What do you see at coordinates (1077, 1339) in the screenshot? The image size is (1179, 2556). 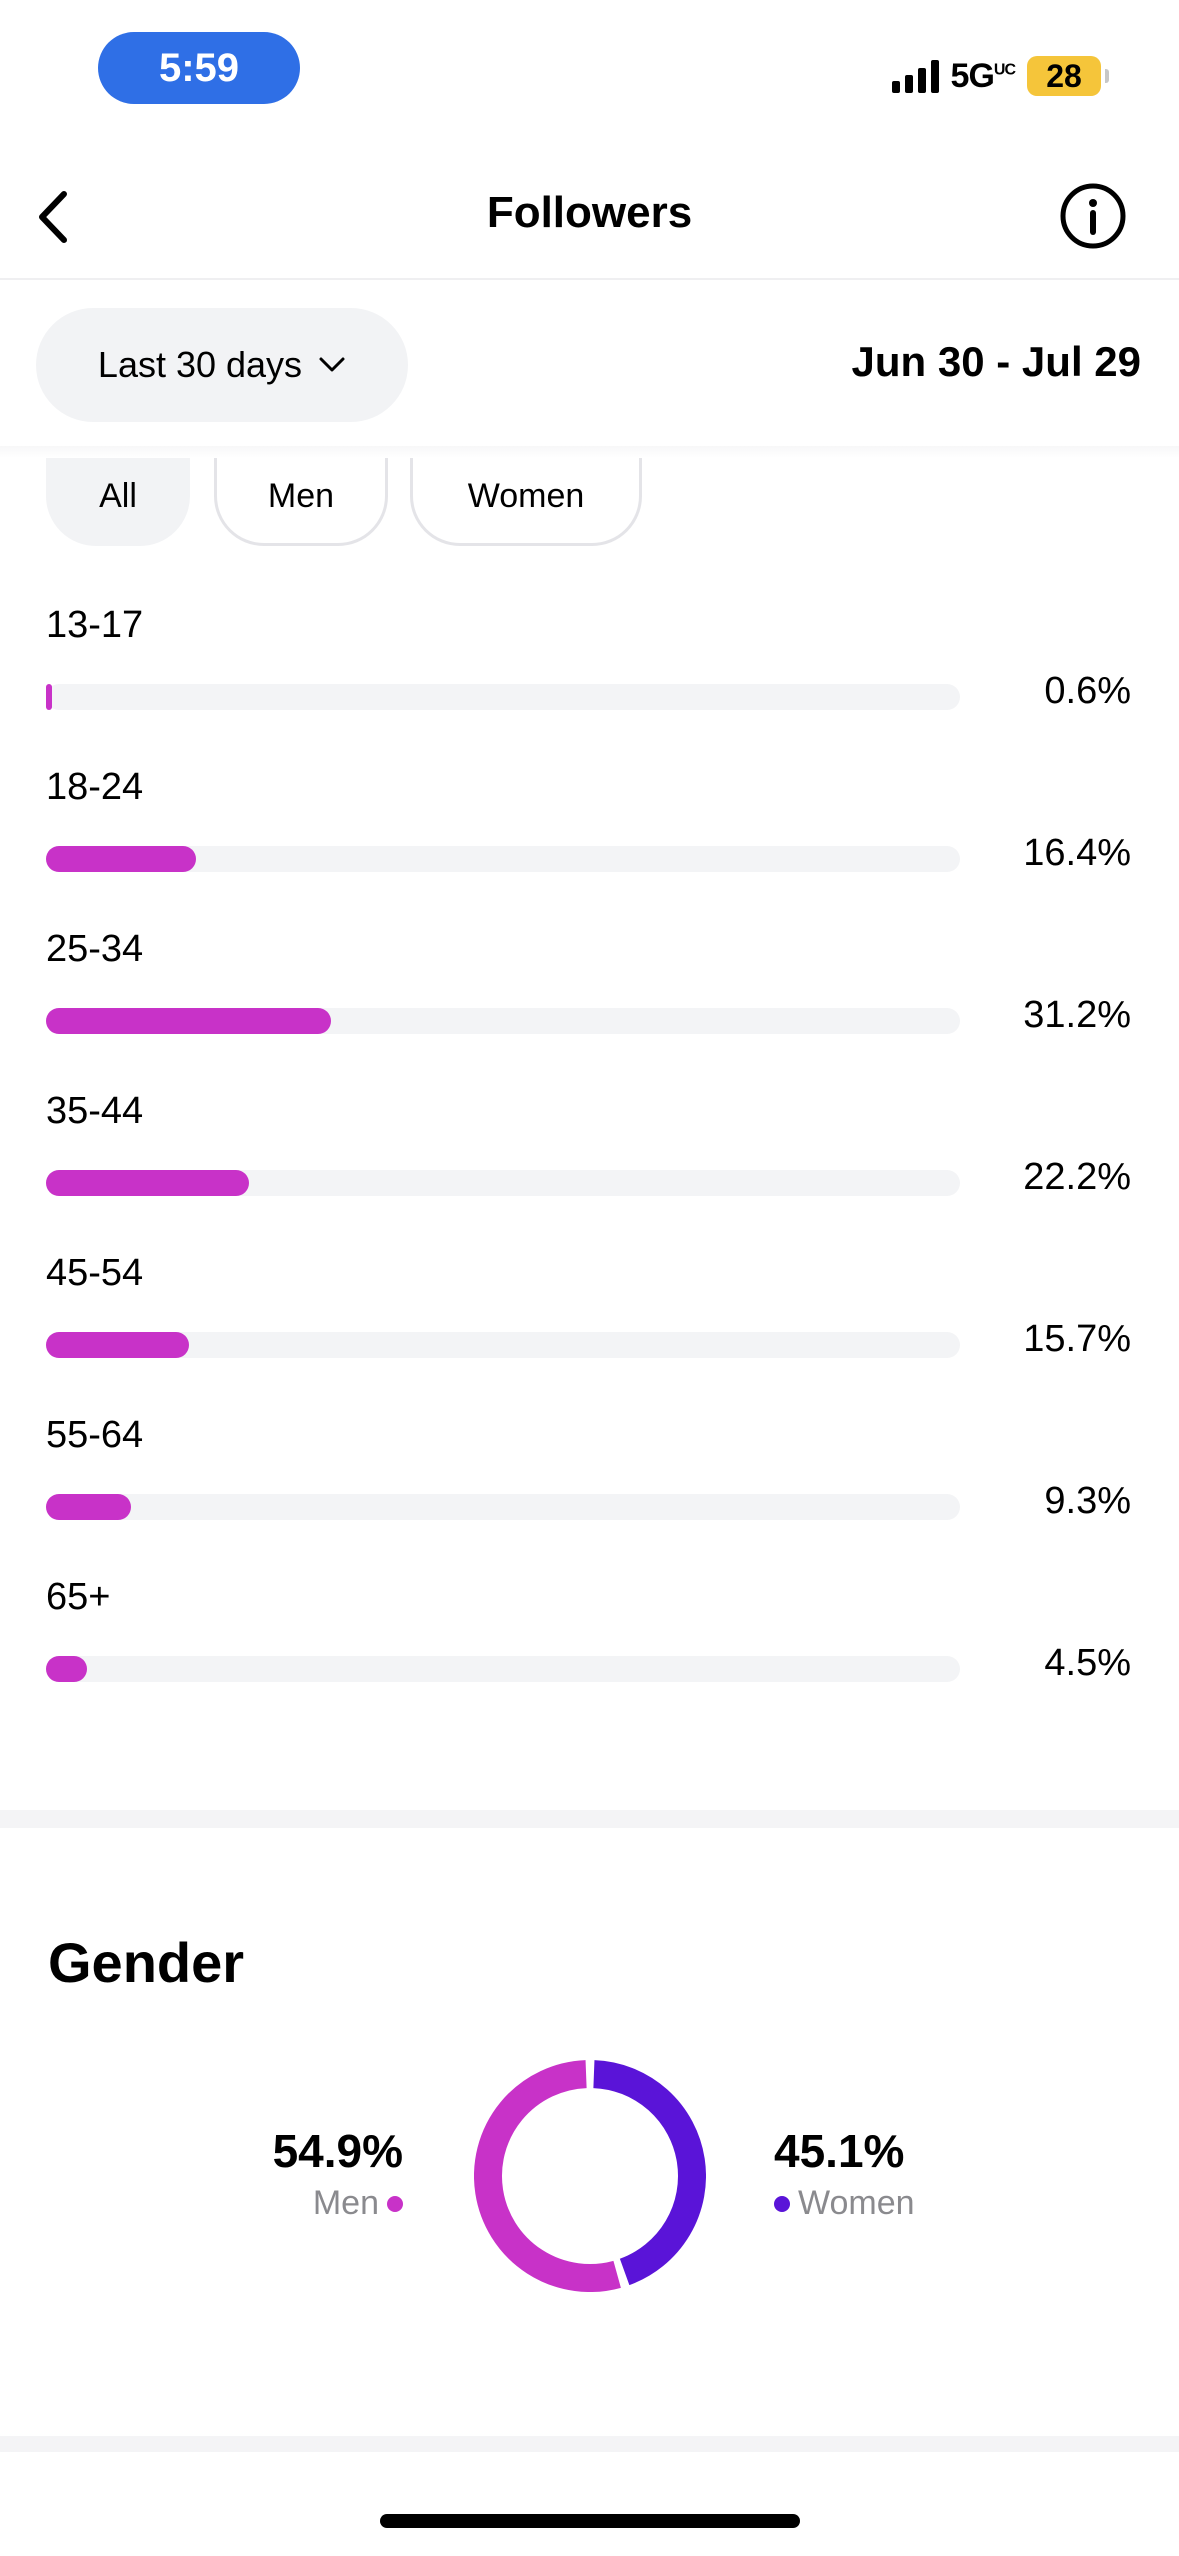 I see `age-percent: 15.7%` at bounding box center [1077, 1339].